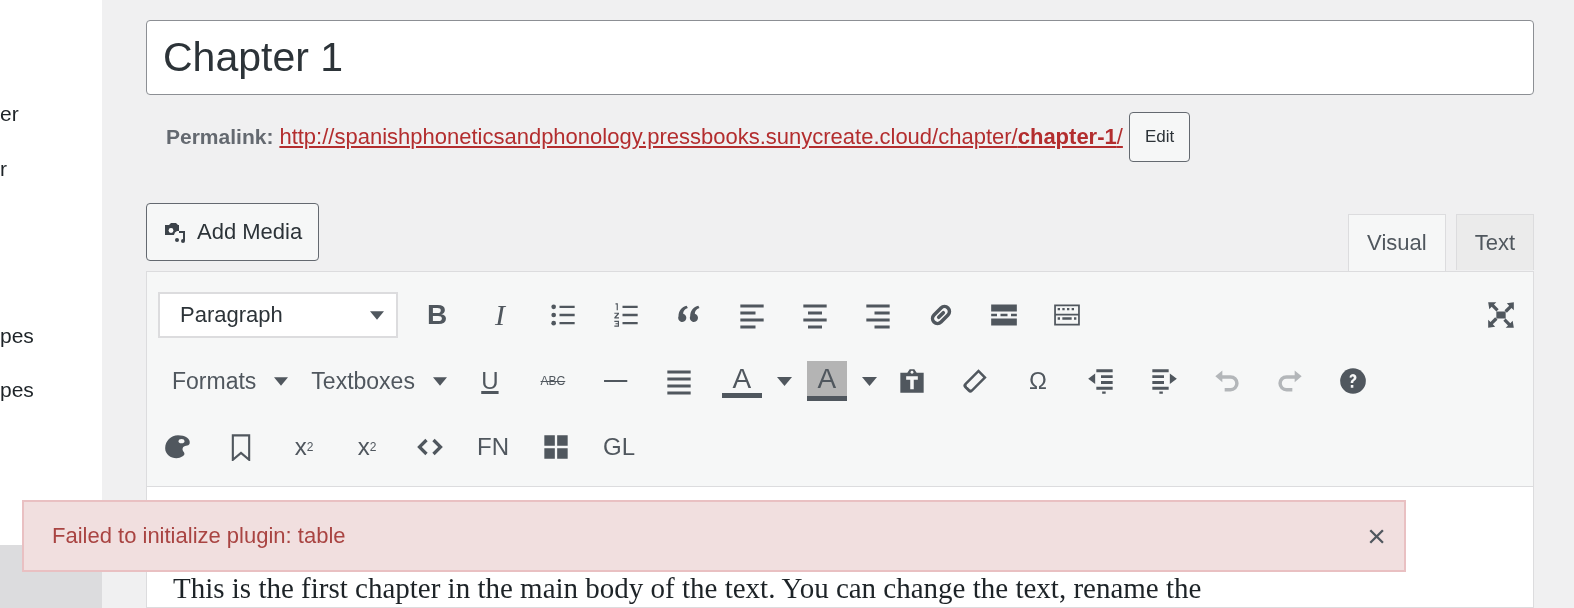  What do you see at coordinates (616, 381) in the screenshot?
I see `horizontal-line-icon` at bounding box center [616, 381].